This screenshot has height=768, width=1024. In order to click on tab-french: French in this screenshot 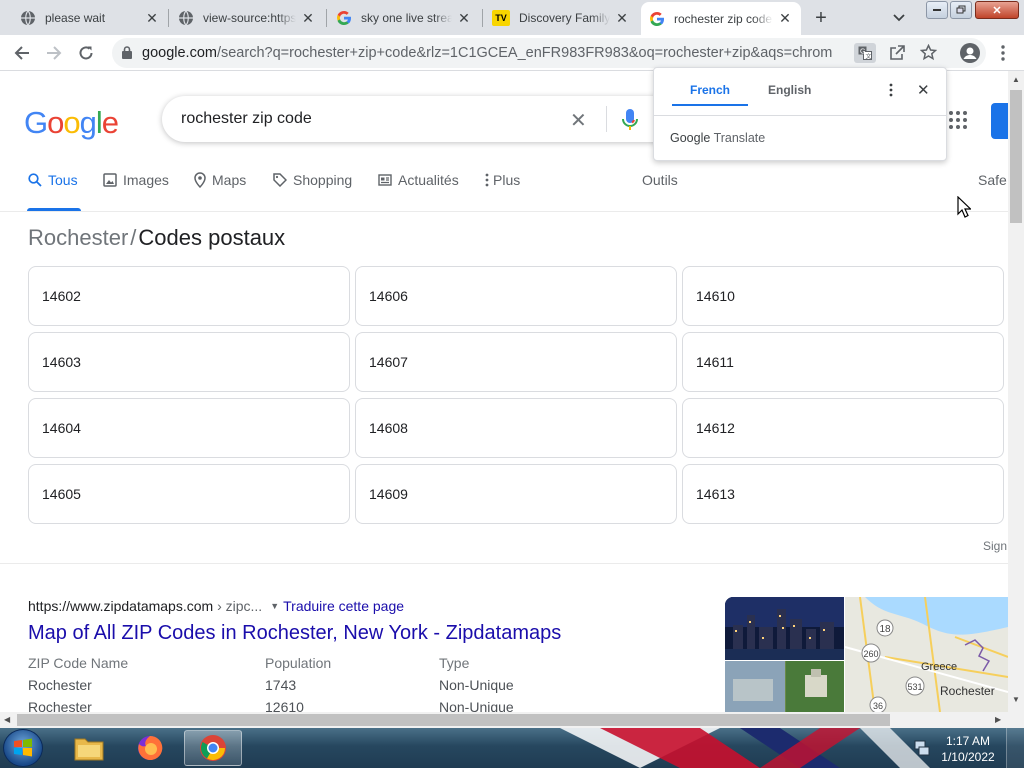, I will do `click(710, 90)`.